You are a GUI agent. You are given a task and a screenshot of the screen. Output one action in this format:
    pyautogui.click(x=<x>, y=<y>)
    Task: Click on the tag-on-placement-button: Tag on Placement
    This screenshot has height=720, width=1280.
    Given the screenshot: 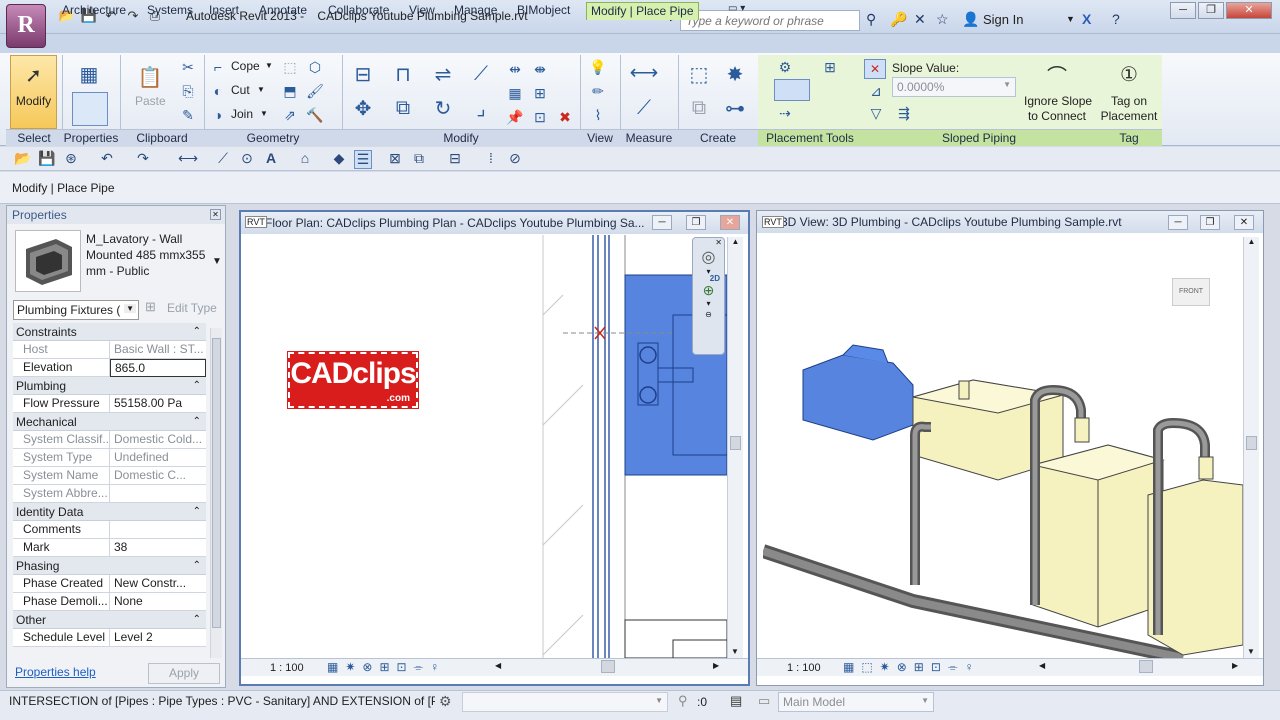 What is the action you would take?
    pyautogui.click(x=1129, y=109)
    